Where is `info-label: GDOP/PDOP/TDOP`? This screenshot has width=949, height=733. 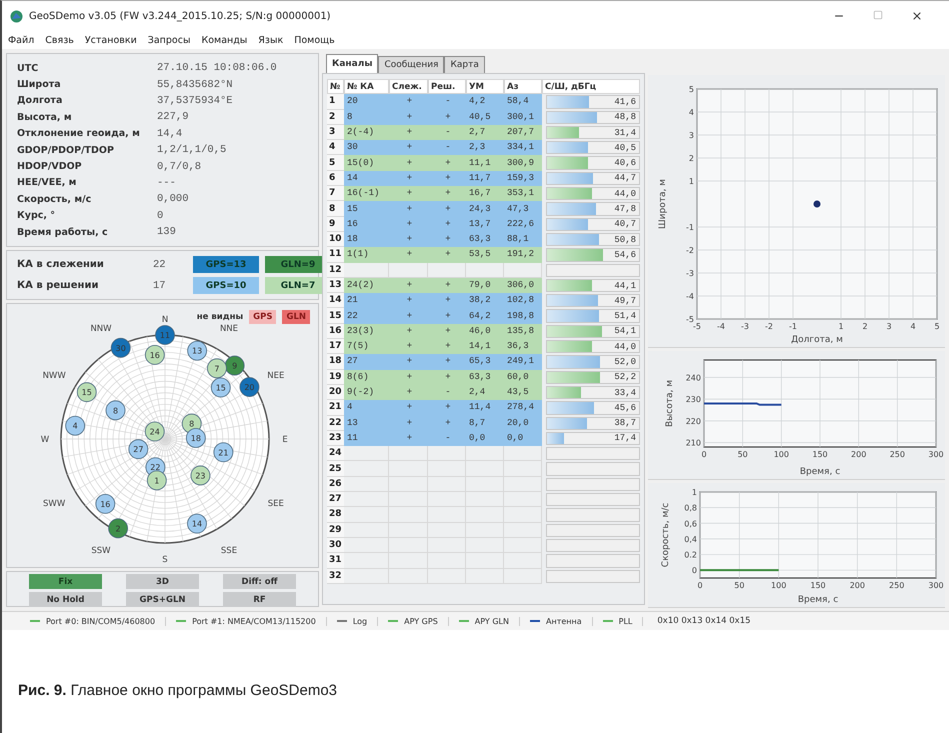 info-label: GDOP/PDOP/TDOP is located at coordinates (66, 150).